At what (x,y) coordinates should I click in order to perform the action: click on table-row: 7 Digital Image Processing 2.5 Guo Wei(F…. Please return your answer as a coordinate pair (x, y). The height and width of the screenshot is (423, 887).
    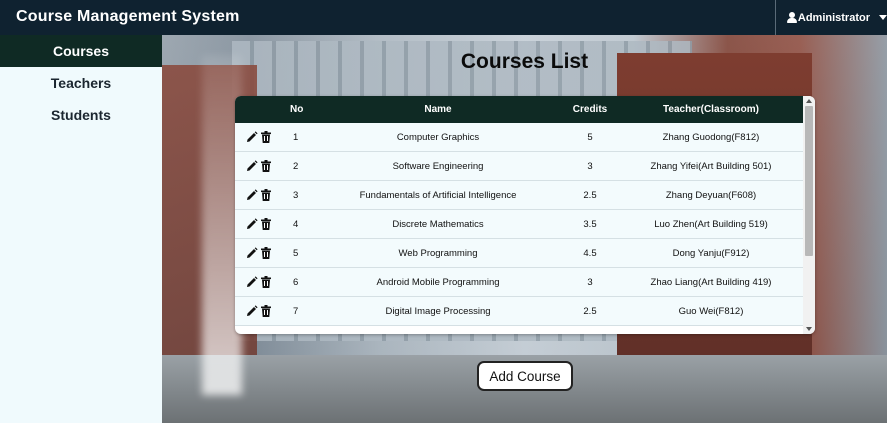
    Looking at the image, I should click on (519, 311).